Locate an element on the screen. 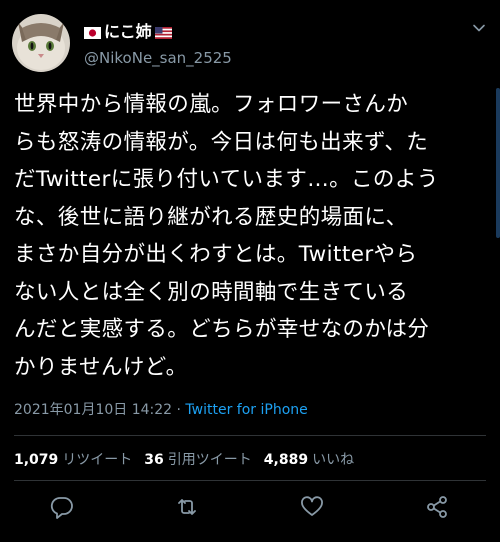  scrollbar is located at coordinates (498, 163).